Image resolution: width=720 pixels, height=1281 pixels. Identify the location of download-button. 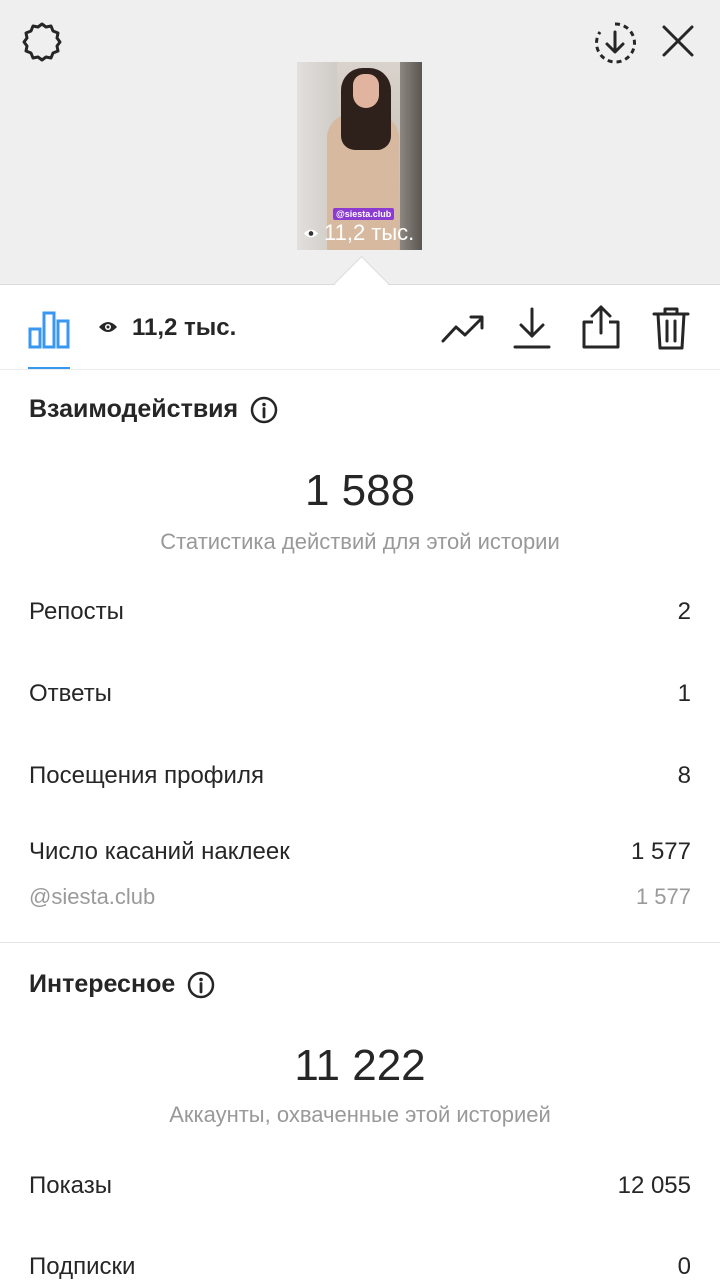
(532, 328).